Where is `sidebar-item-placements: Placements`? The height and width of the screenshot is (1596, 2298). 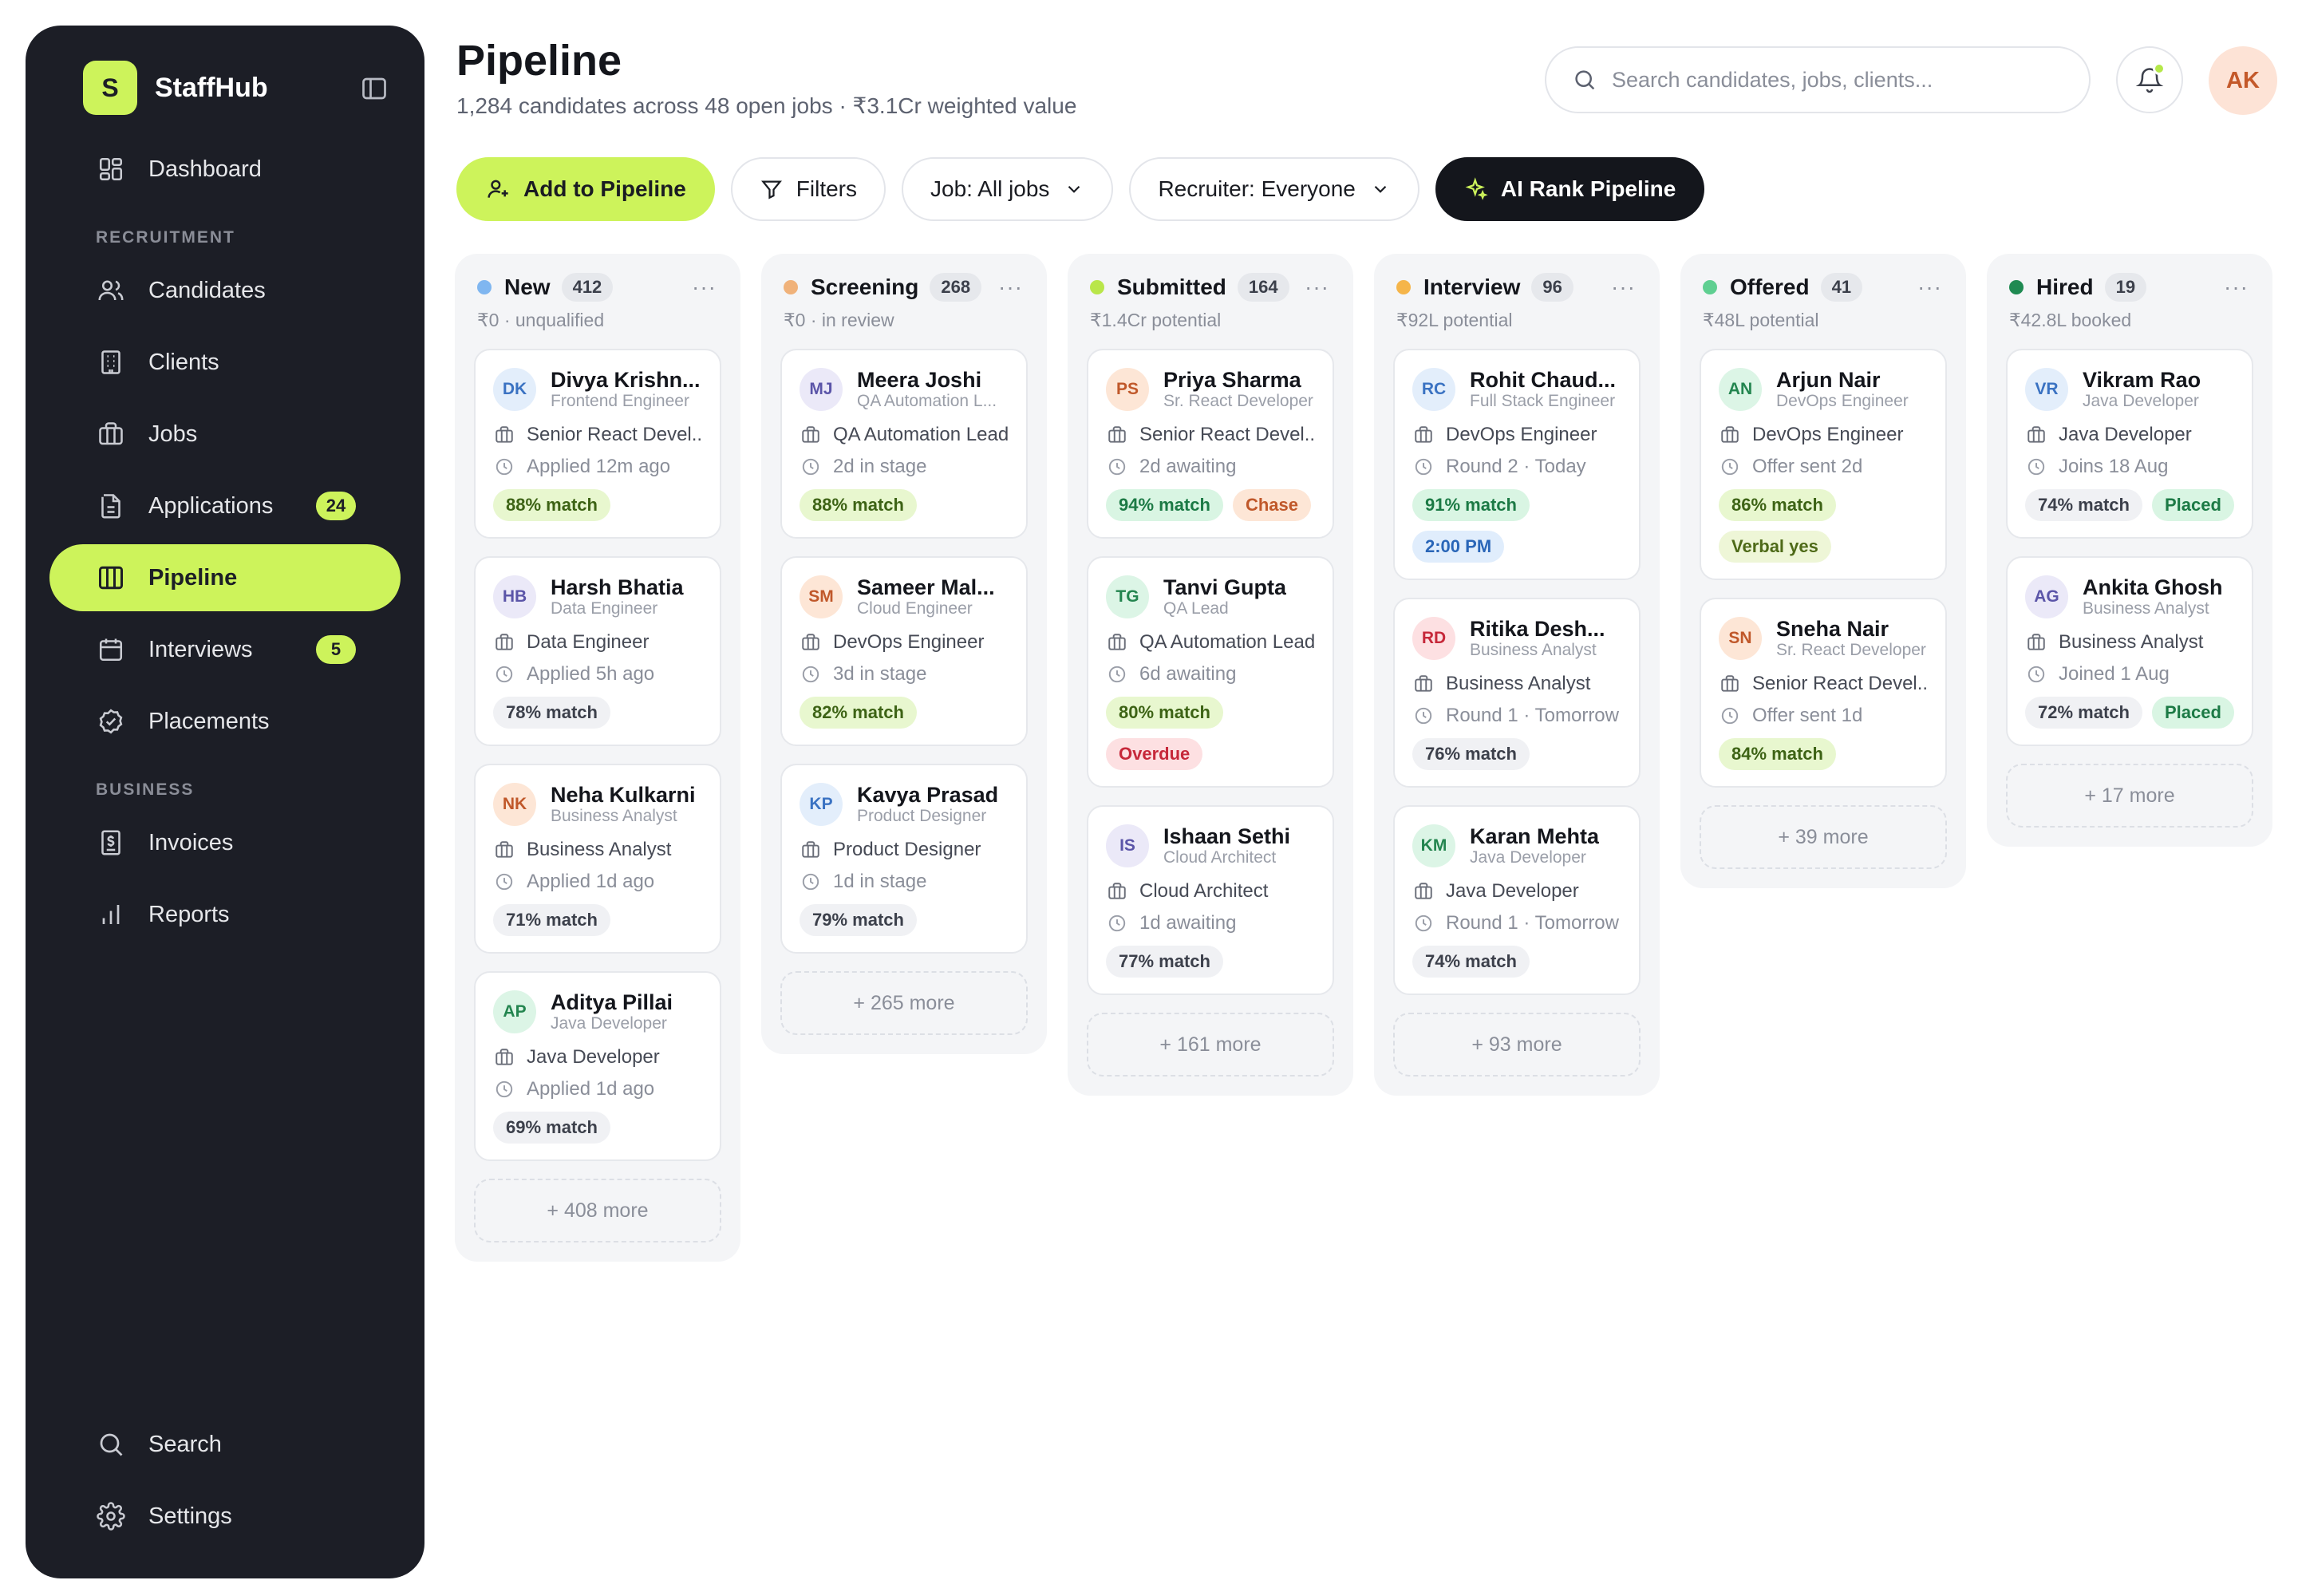 sidebar-item-placements: Placements is located at coordinates (225, 721).